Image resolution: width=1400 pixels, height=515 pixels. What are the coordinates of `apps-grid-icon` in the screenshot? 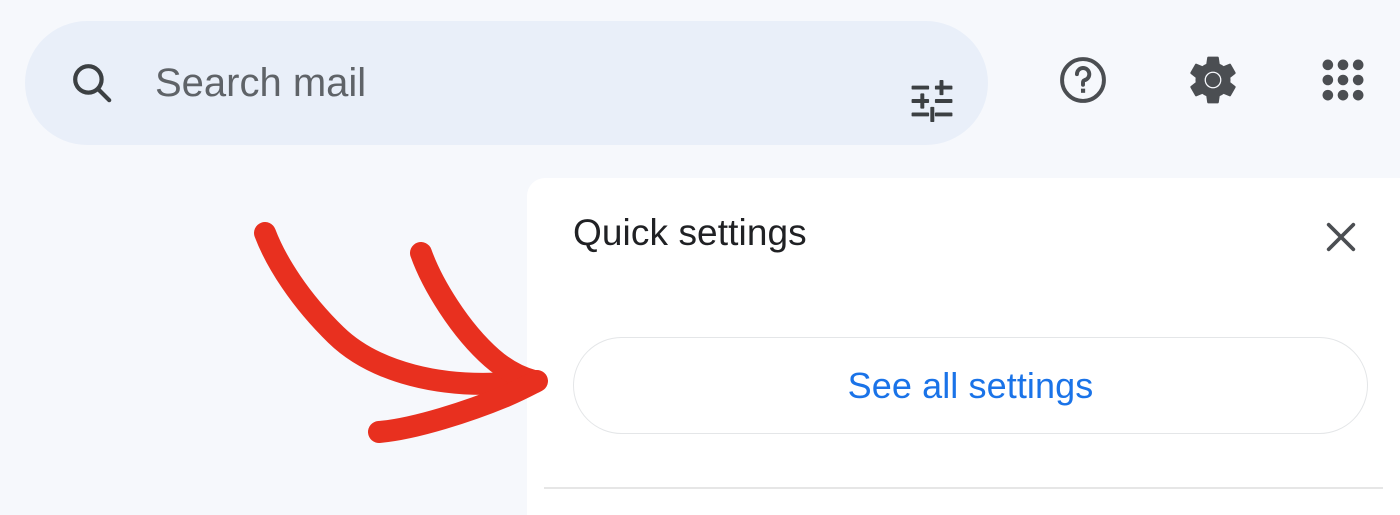 It's located at (1343, 82).